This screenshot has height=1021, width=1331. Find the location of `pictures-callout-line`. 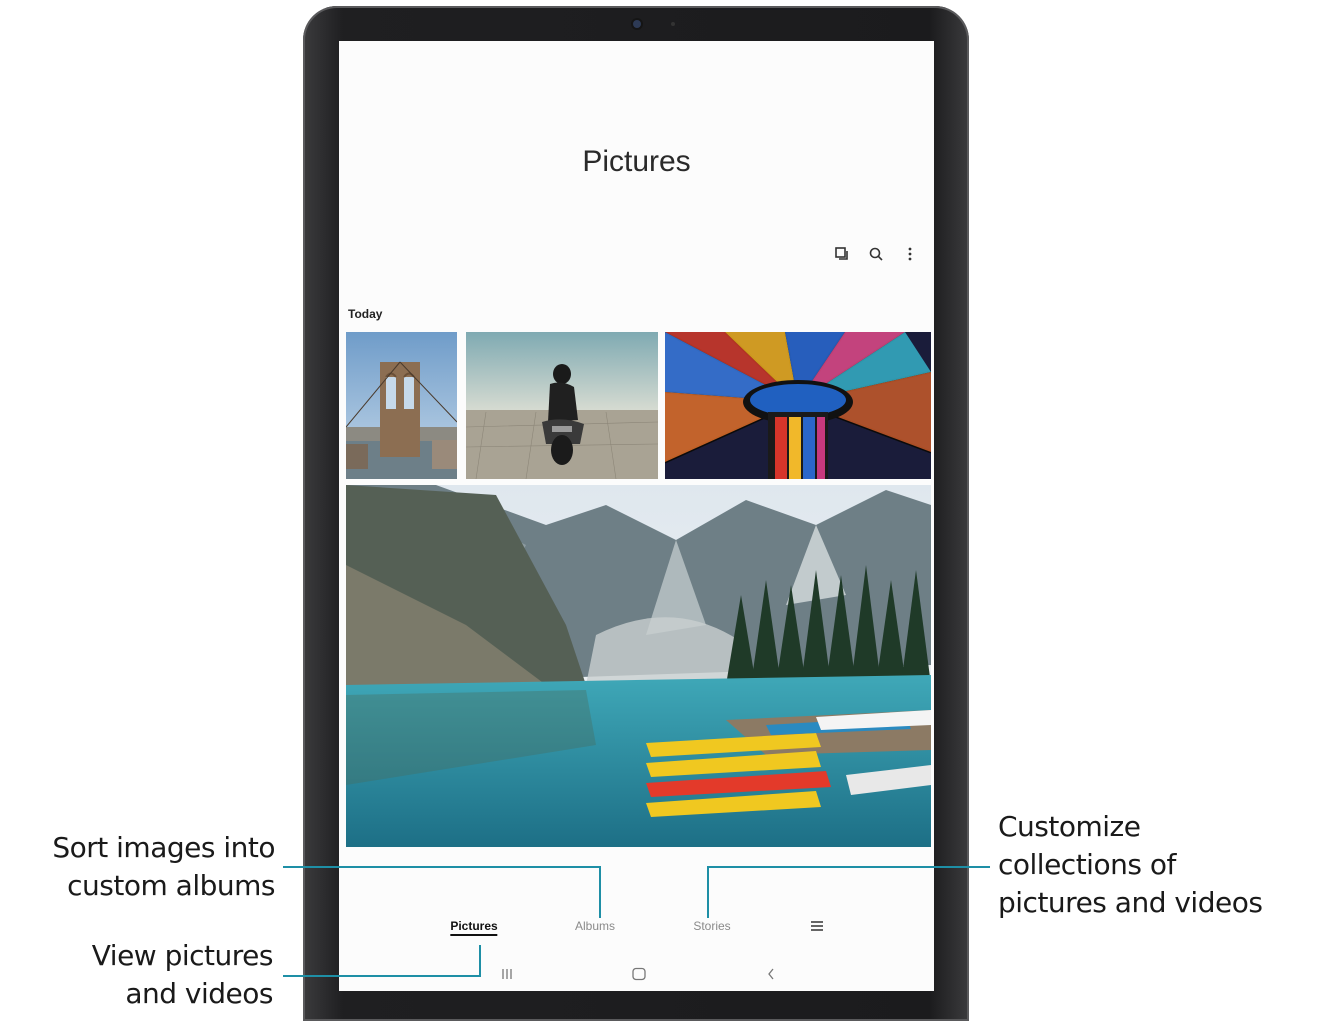

pictures-callout-line is located at coordinates (381, 976).